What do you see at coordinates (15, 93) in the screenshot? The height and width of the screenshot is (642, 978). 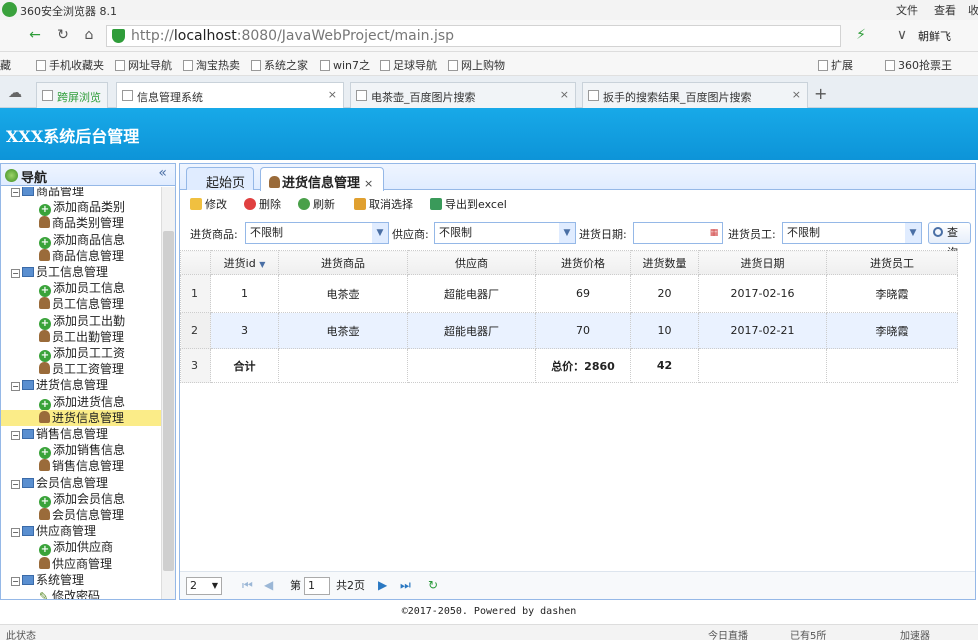 I see `cloud-icon: ☁` at bounding box center [15, 93].